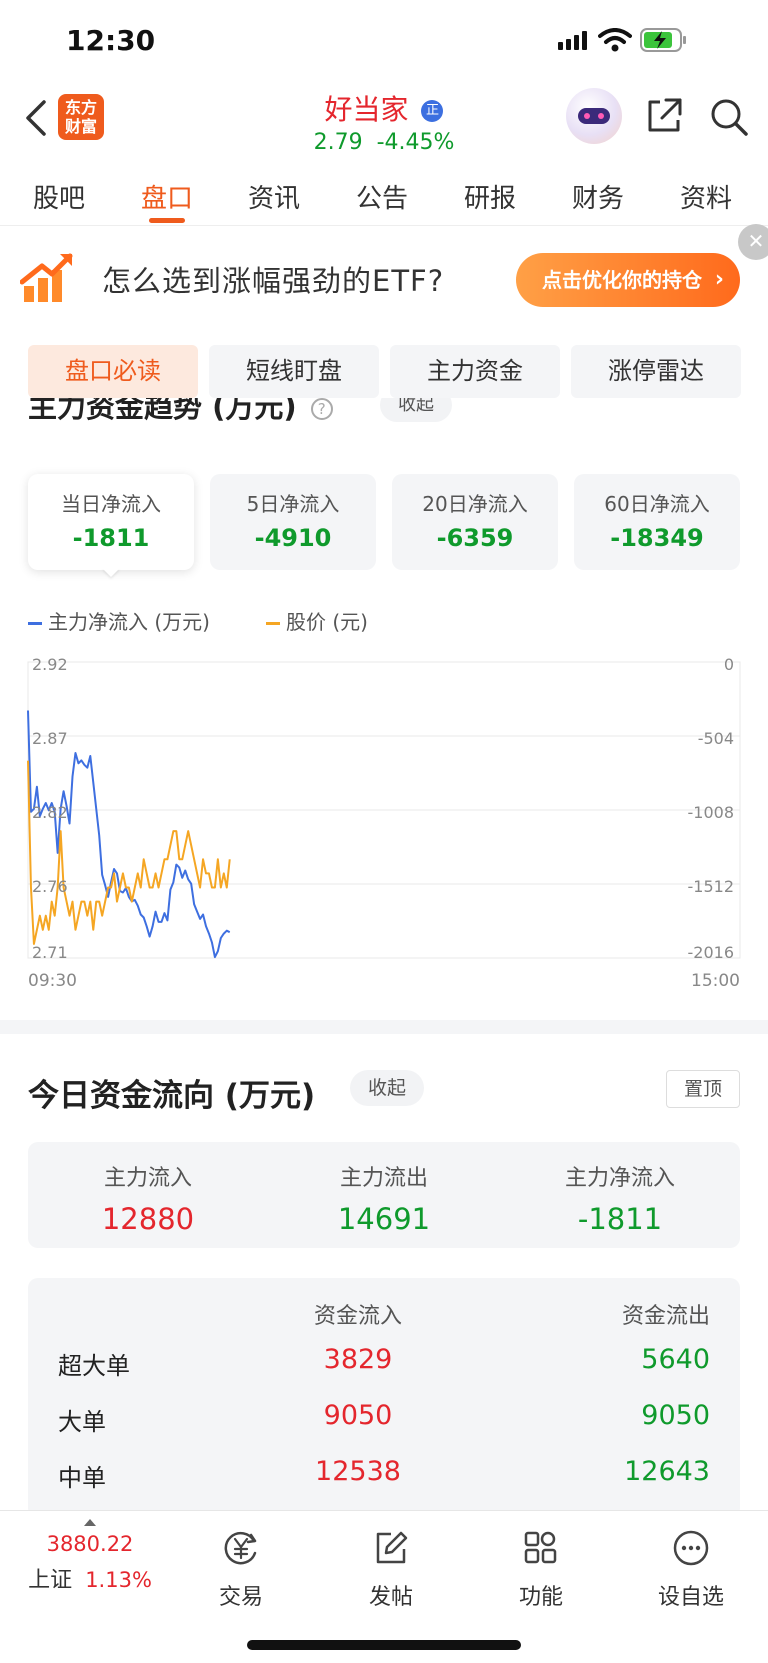  Describe the element at coordinates (490, 196) in the screenshot. I see `tab-research: 研报` at that location.